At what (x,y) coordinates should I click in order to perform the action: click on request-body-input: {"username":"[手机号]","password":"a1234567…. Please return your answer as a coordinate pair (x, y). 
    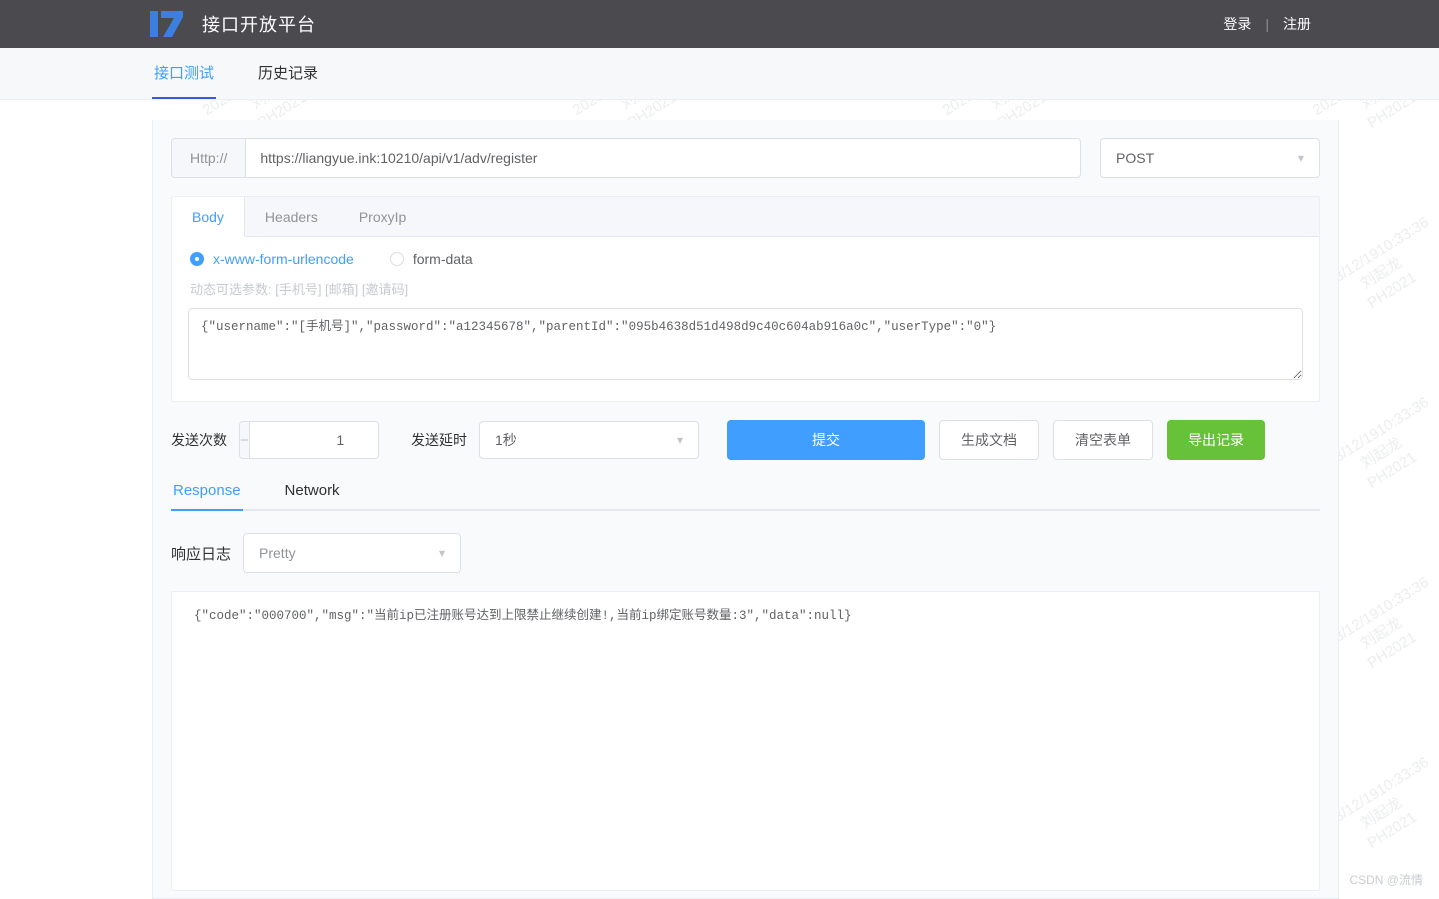
    Looking at the image, I should click on (745, 344).